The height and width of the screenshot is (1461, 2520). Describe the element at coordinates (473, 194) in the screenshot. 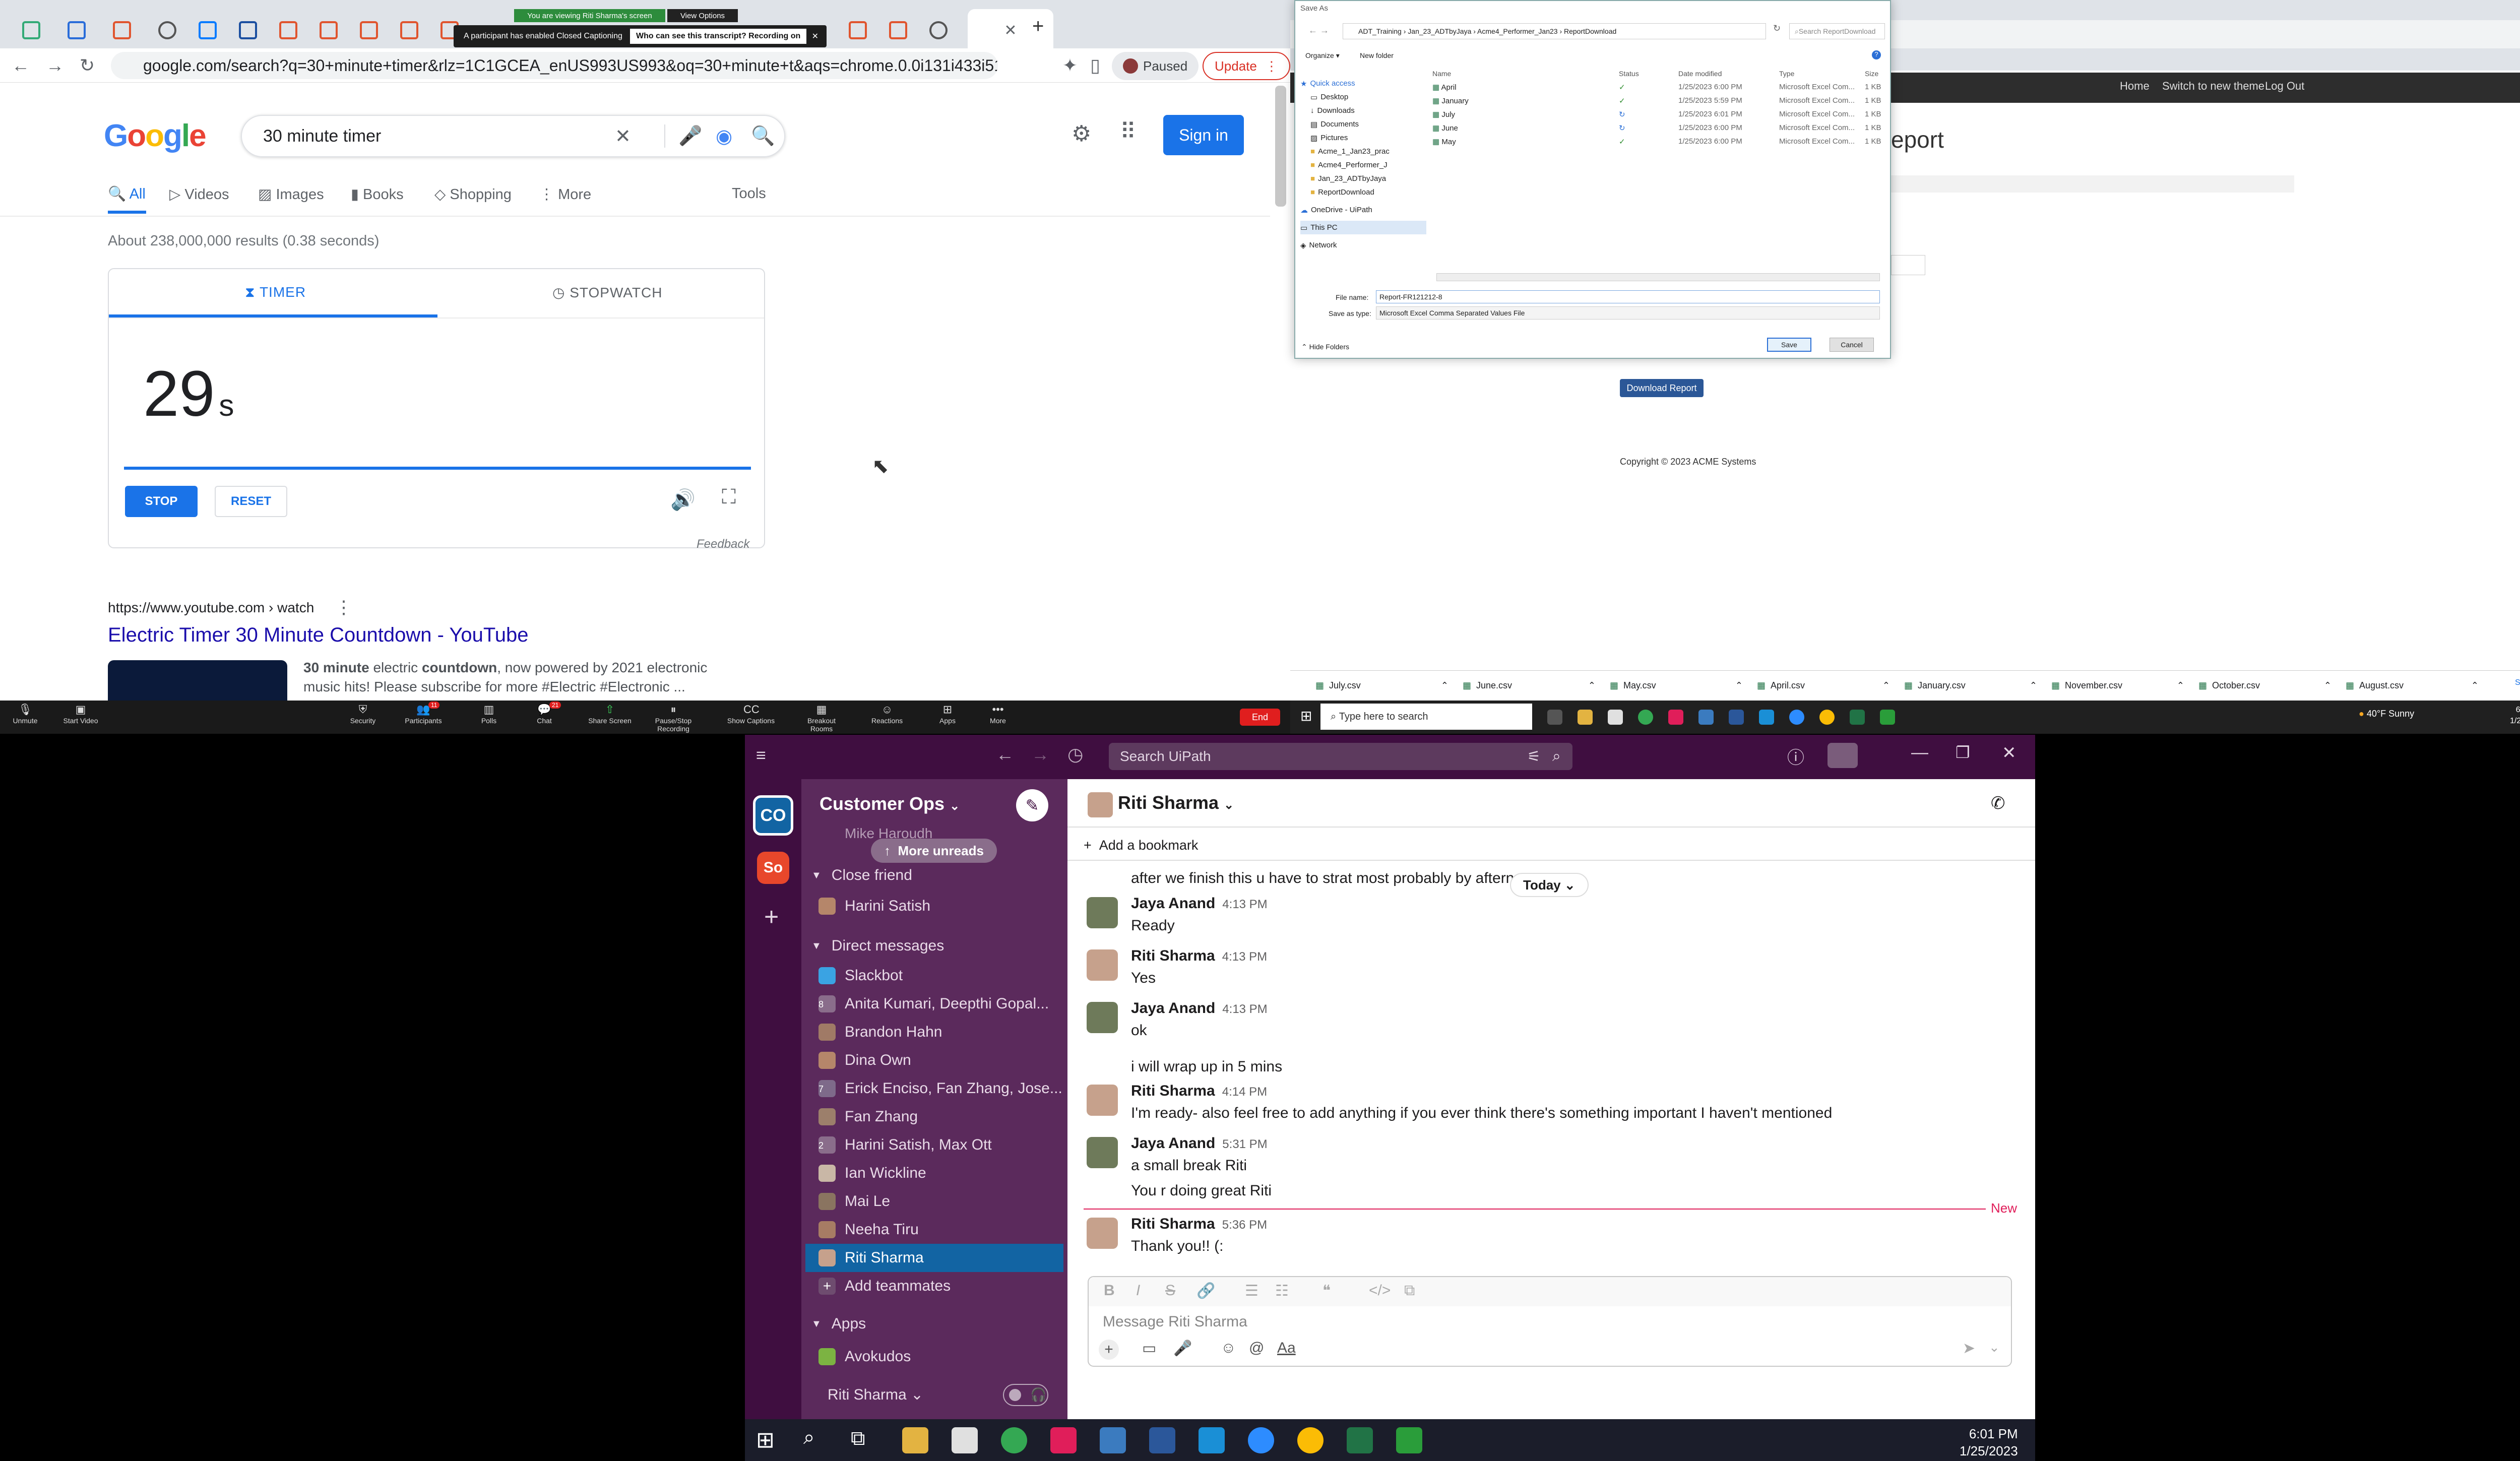

I see `tab-shopping: ◇ Shopping` at that location.